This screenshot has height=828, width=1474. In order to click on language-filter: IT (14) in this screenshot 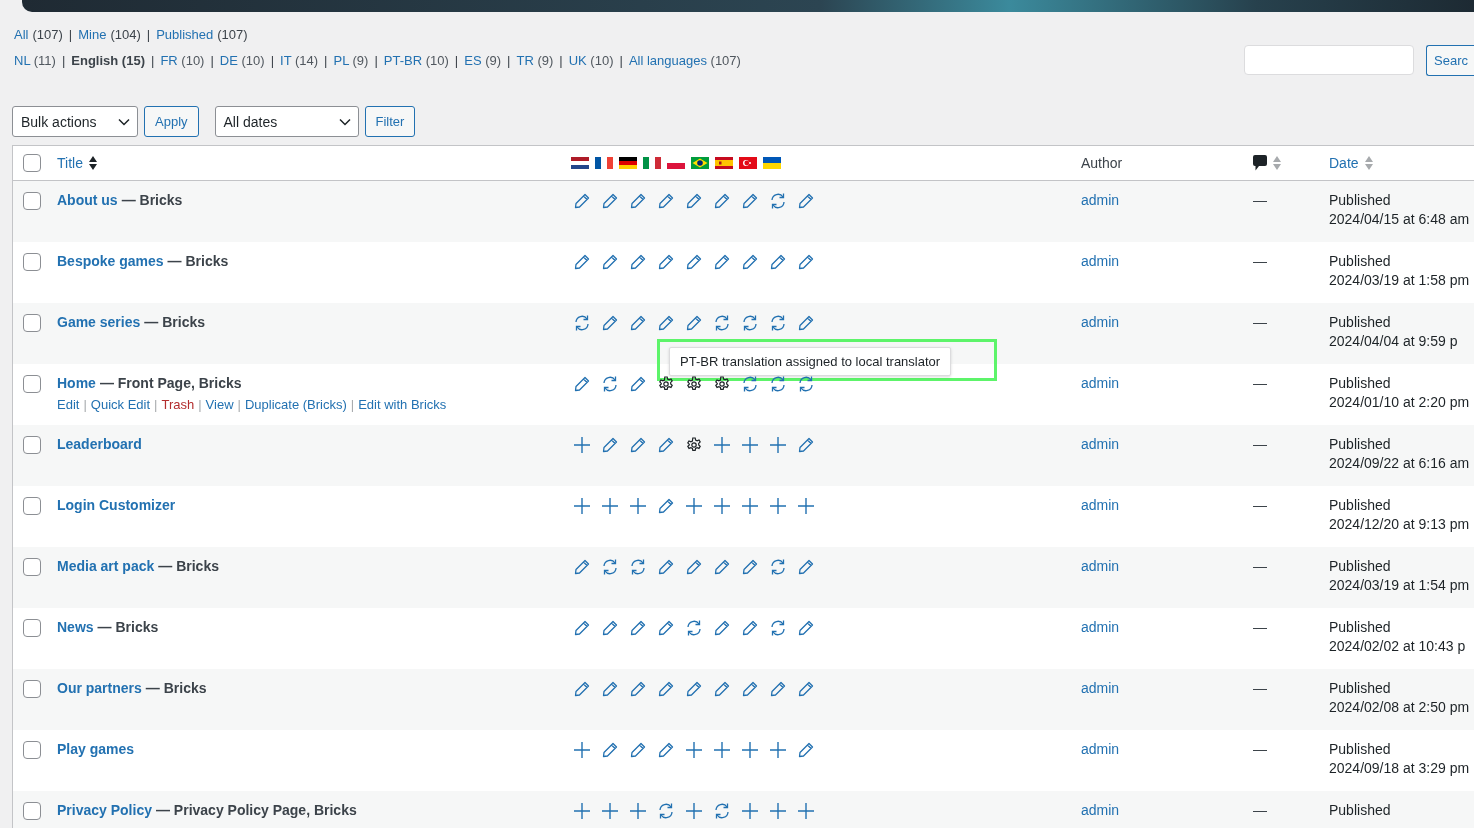, I will do `click(299, 60)`.